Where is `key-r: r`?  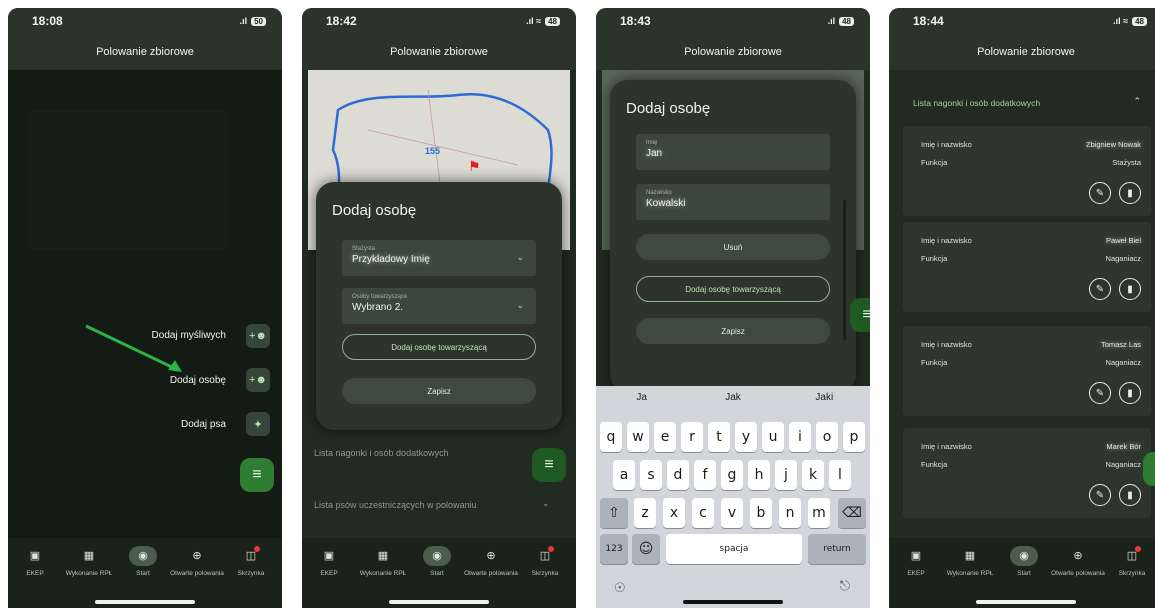
key-r: r is located at coordinates (692, 437).